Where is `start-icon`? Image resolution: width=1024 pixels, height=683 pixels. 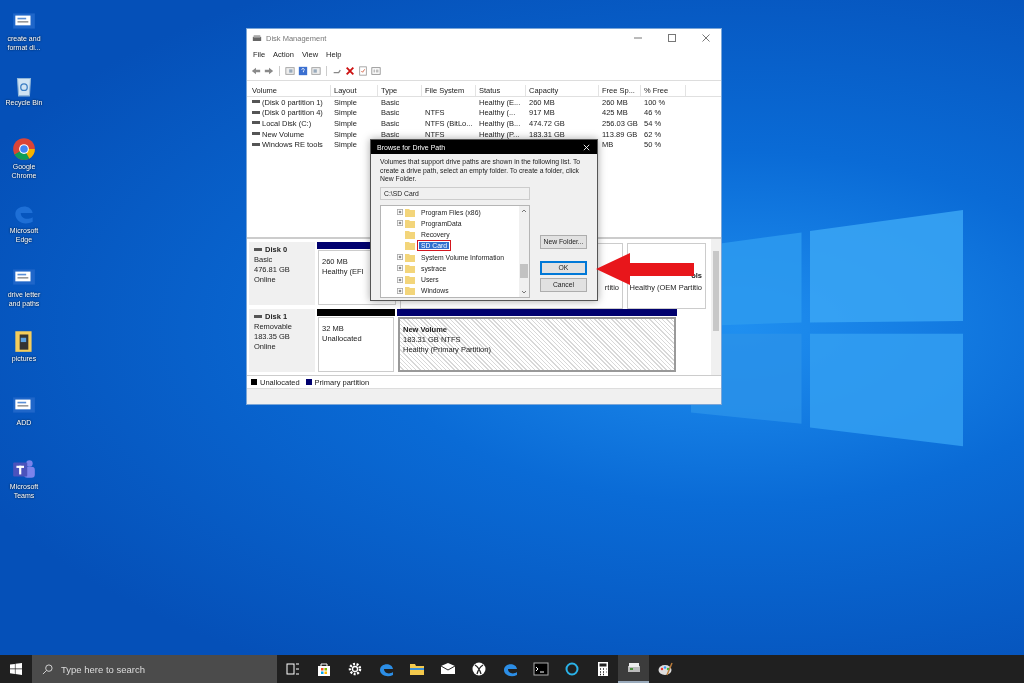
start-icon is located at coordinates (16, 669).